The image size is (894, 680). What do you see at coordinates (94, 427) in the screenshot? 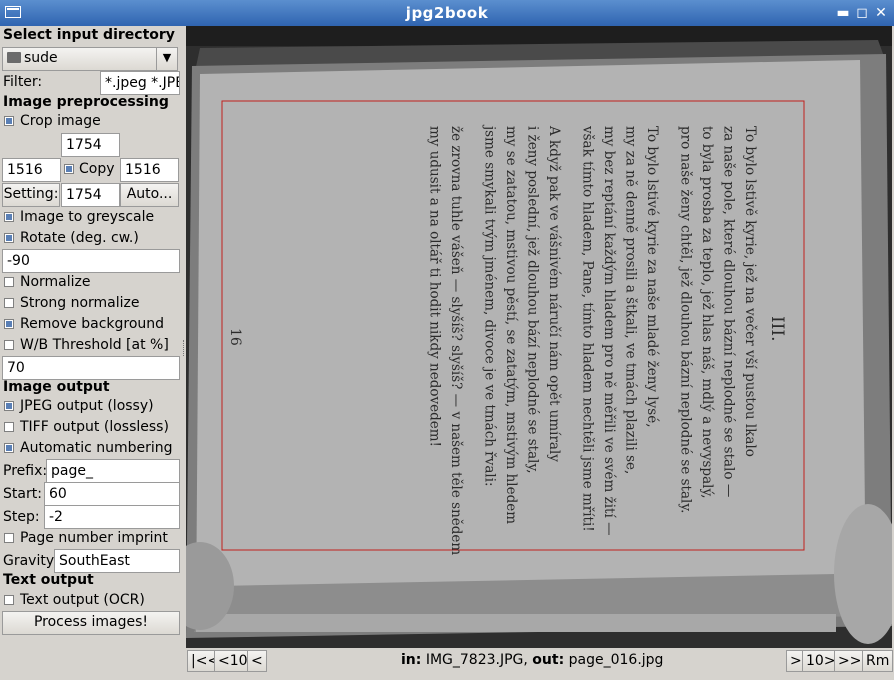
I see `tiff-output-label: TIFF output (lossless)` at bounding box center [94, 427].